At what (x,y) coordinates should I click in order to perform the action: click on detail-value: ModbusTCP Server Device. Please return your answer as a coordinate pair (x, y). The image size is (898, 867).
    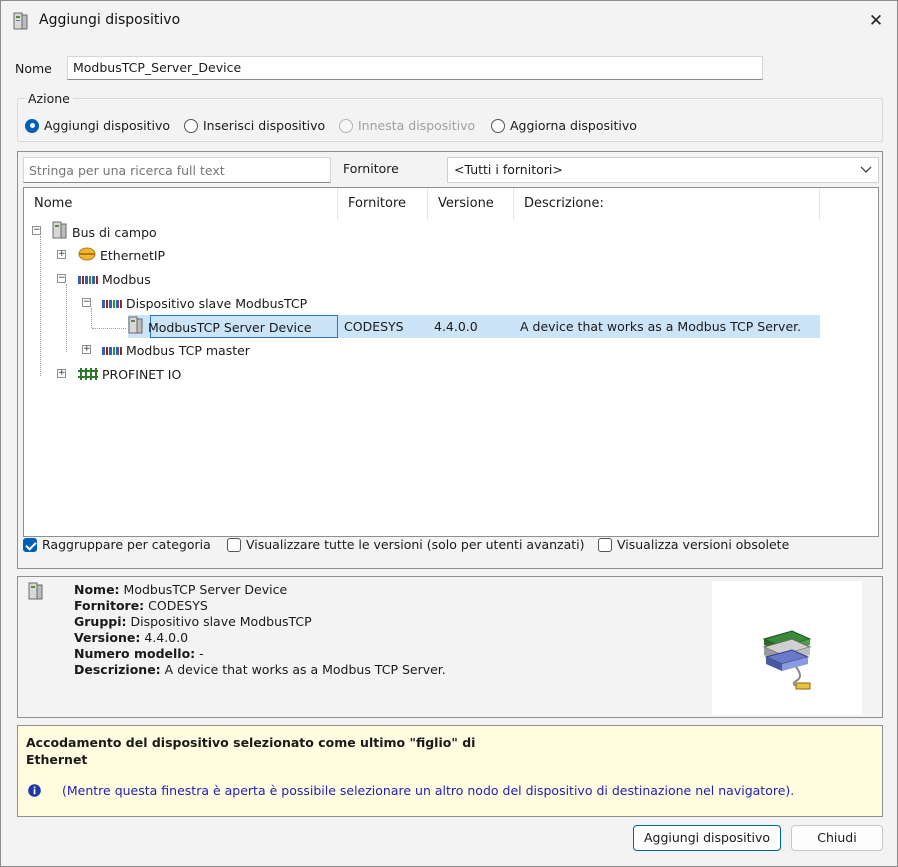
    Looking at the image, I should click on (205, 589).